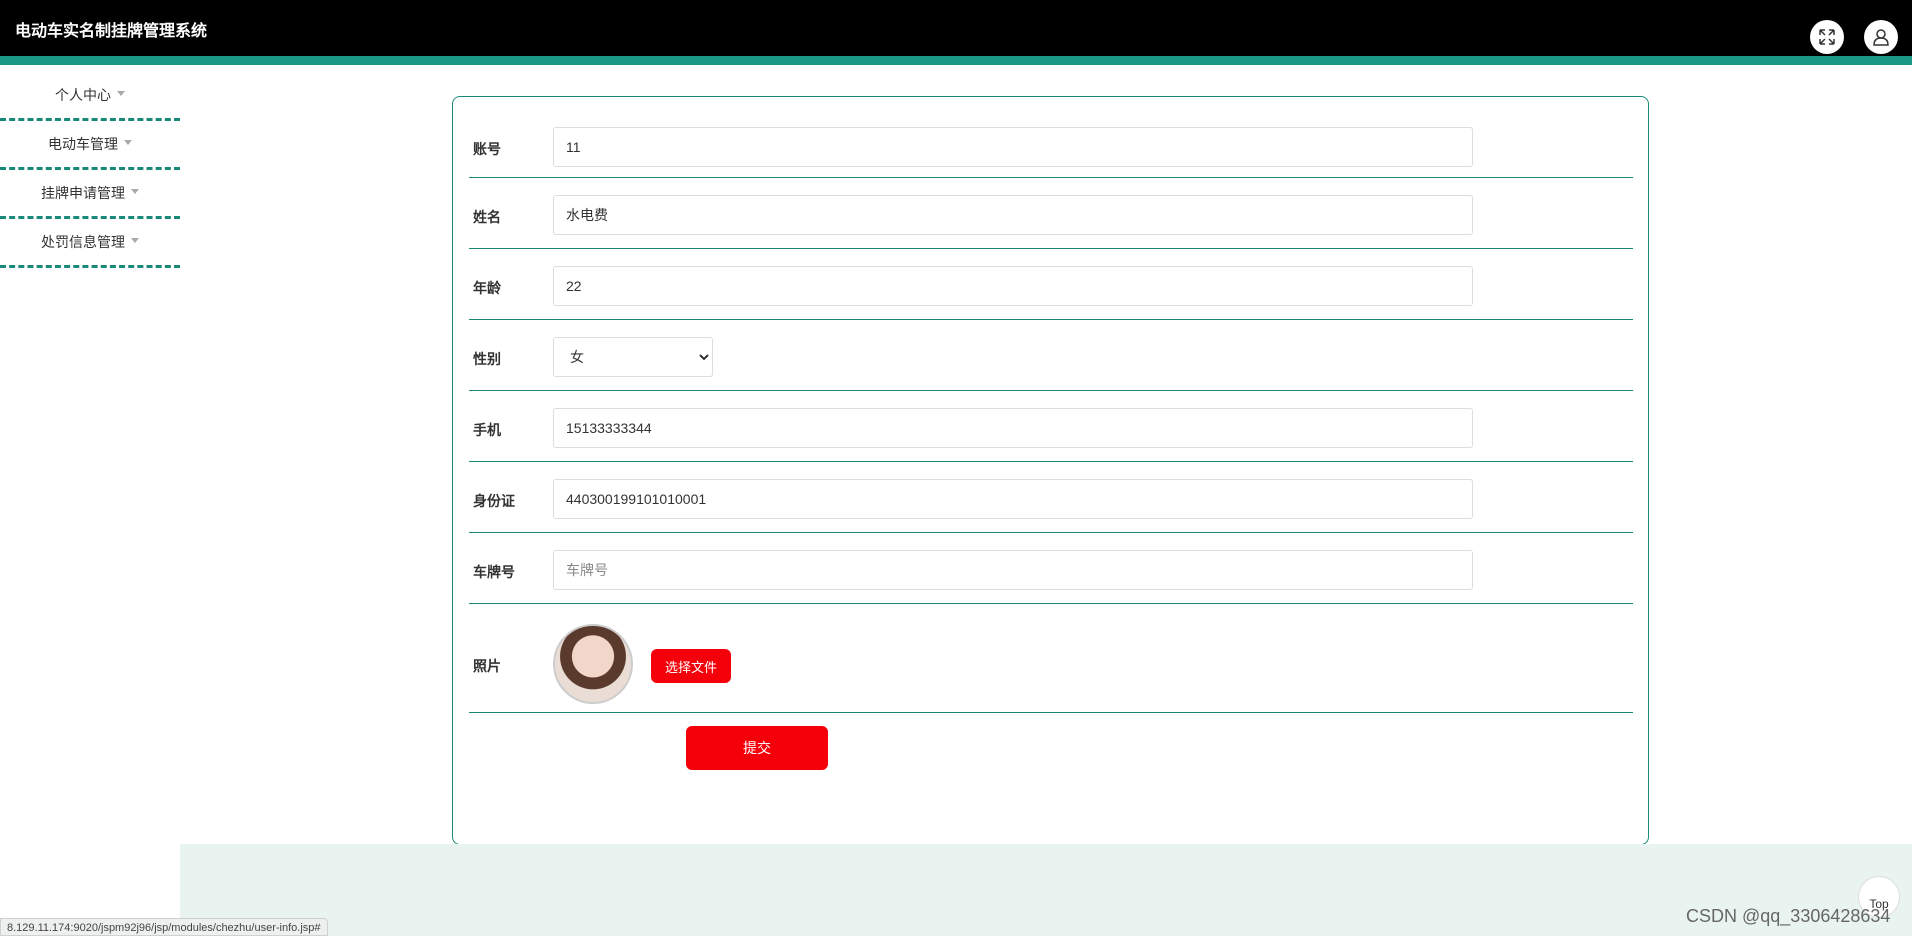 This screenshot has height=937, width=1912. I want to click on name-label: 姓名, so click(487, 217).